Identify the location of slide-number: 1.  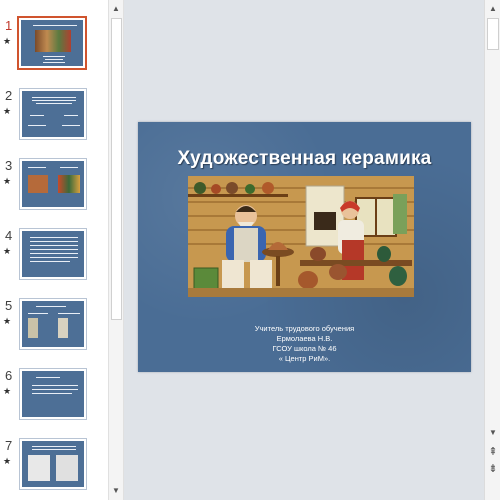
(9, 25).